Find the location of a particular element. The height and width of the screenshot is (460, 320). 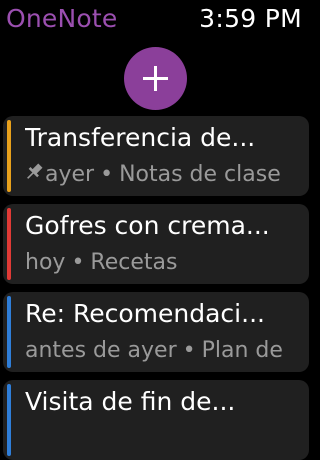

add-note-button is located at coordinates (155, 78).